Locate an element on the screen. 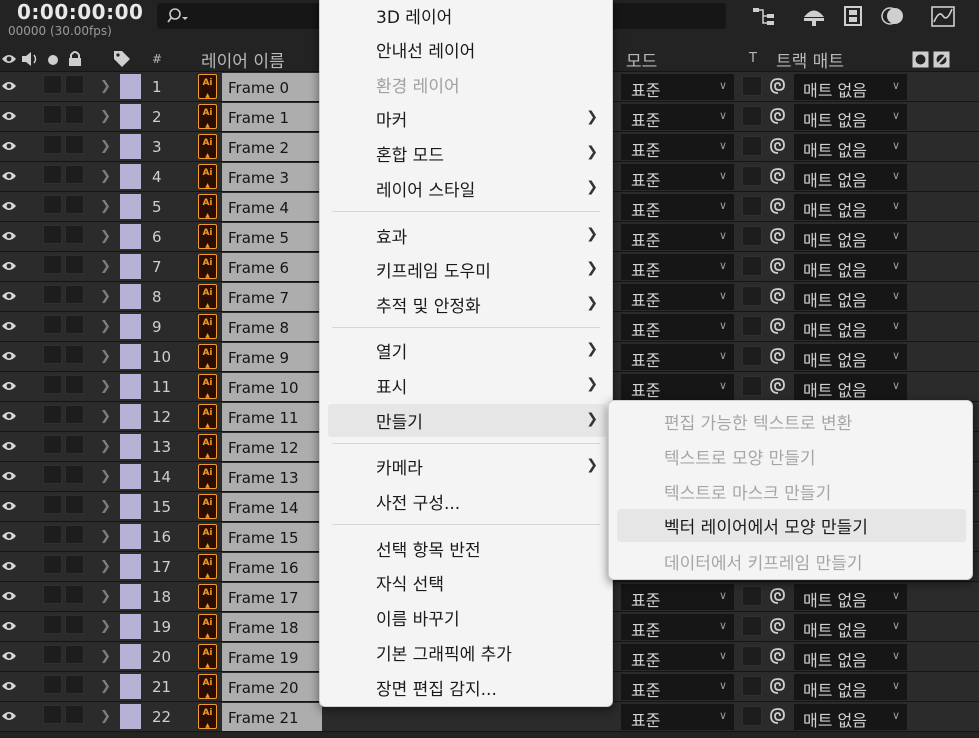  context-menu-item: 기본 그래픽에 추가 is located at coordinates (467, 652).